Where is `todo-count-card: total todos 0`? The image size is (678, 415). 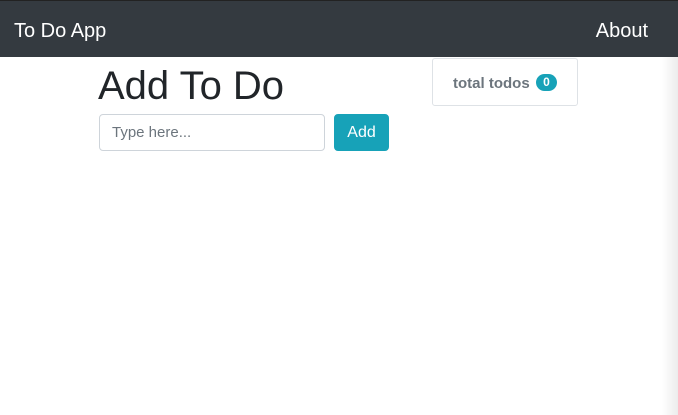
todo-count-card: total todos 0 is located at coordinates (505, 82).